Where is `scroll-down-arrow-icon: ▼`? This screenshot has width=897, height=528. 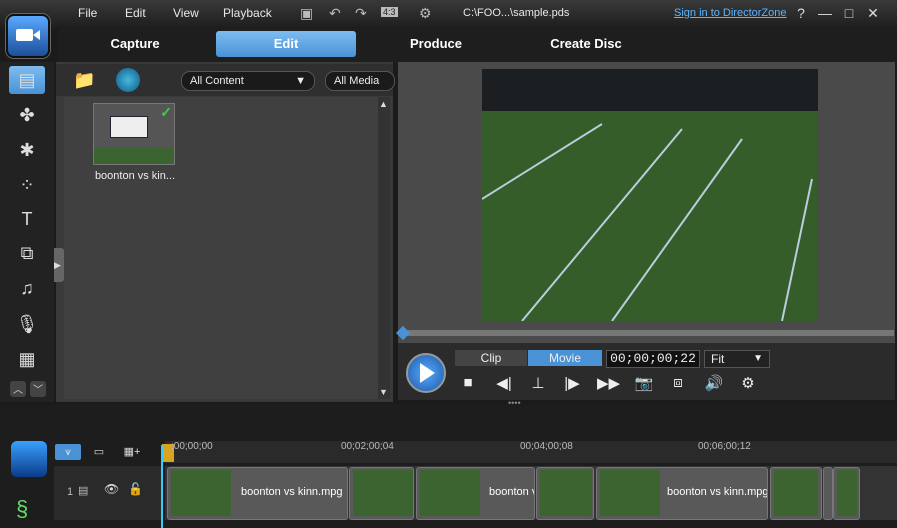 scroll-down-arrow-icon: ▼ is located at coordinates (383, 392).